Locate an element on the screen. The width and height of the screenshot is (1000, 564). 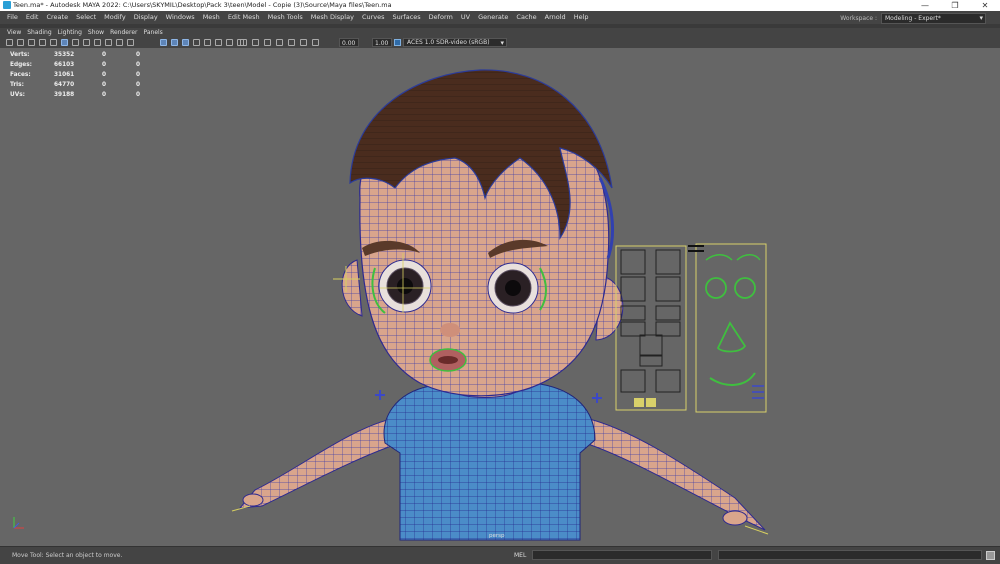
menu-mesh-display: Mesh Display is located at coordinates (332, 17).